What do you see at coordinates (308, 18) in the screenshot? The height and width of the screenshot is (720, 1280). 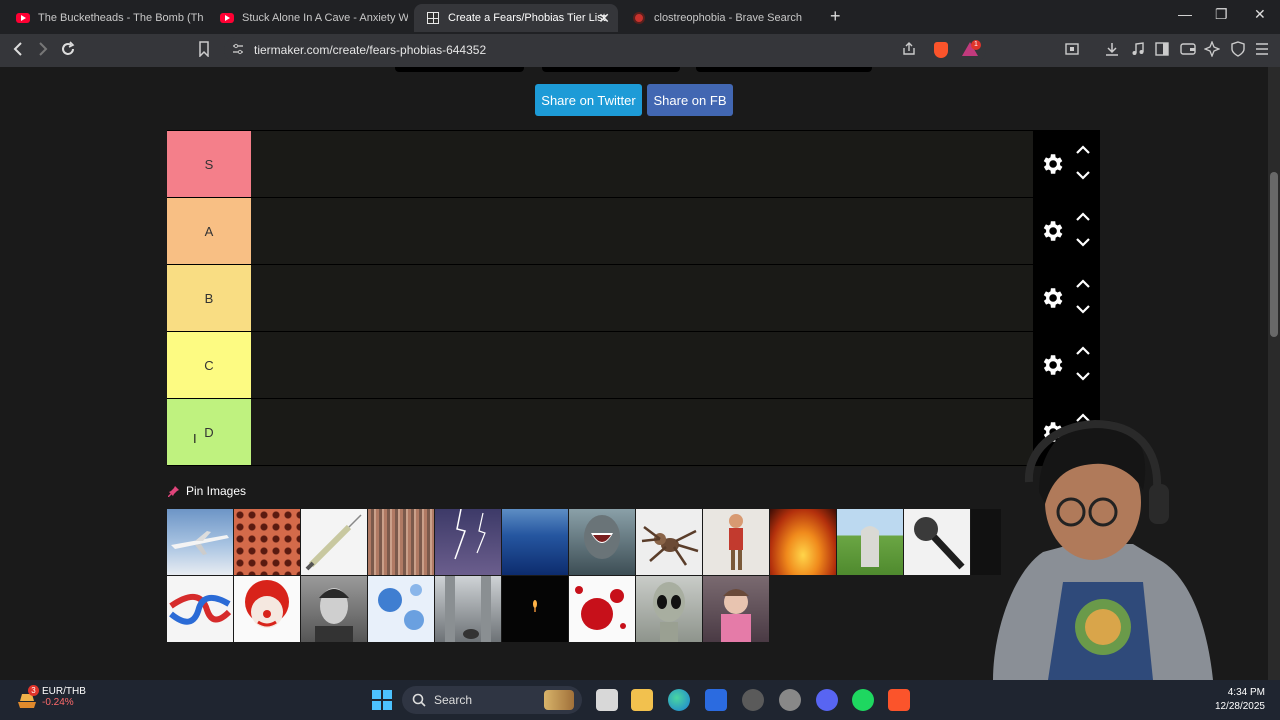 I see `tab-stuck-alone: Stuck Alone In A Cave - Anxiety Warr` at bounding box center [308, 18].